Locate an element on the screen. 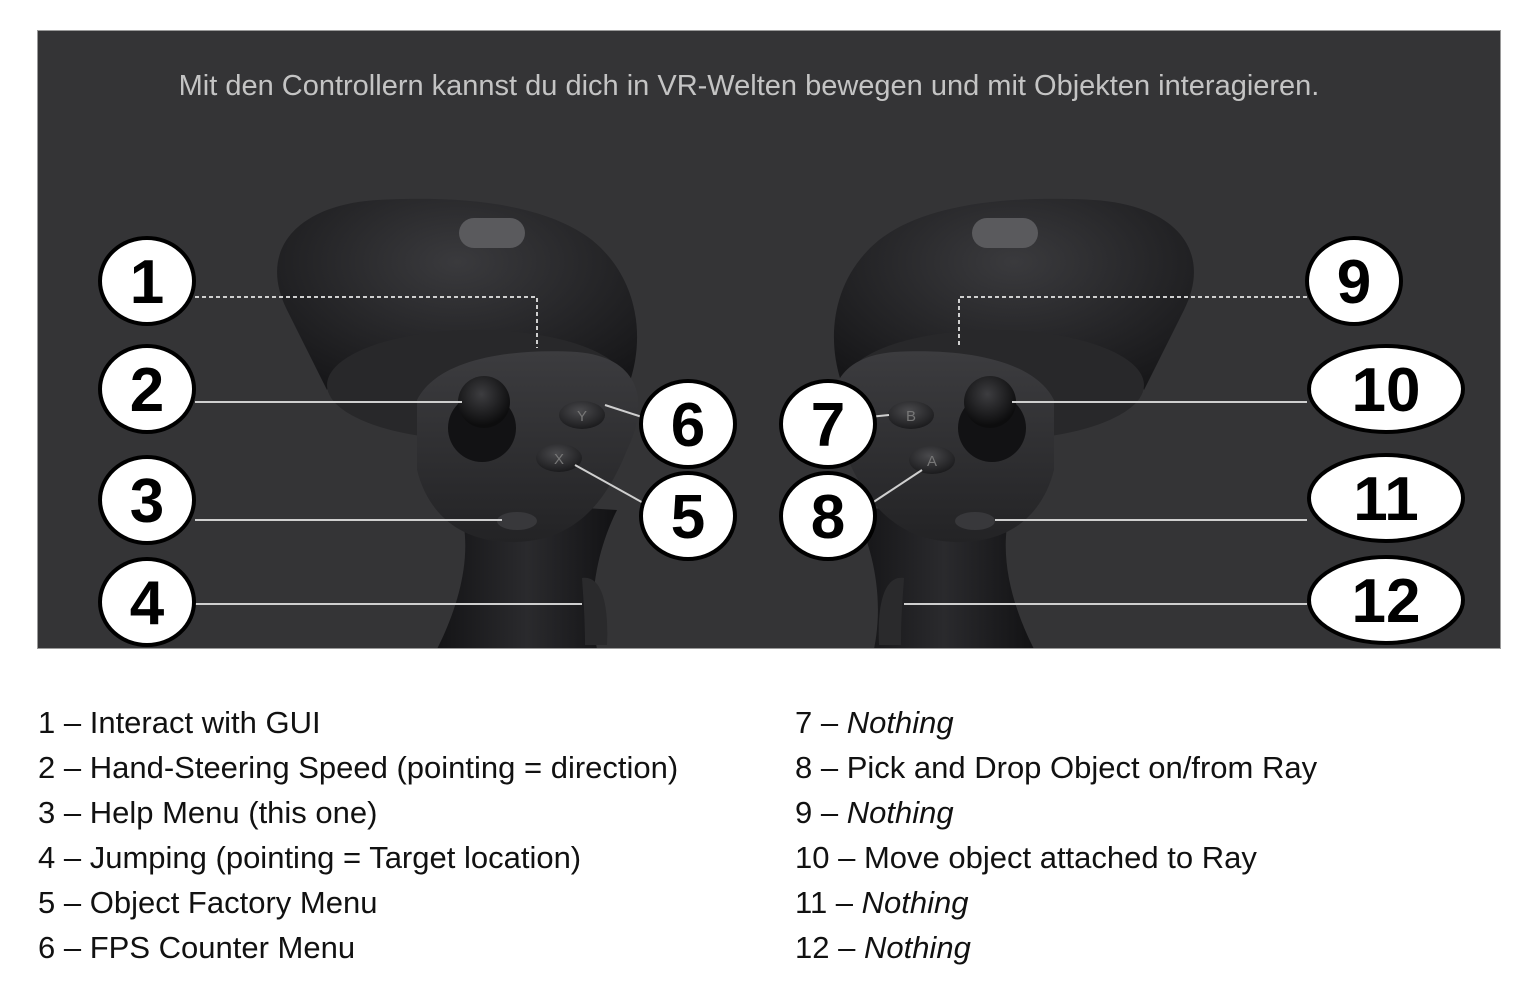  legend-description: Help Menu (this one) is located at coordinates (233, 812).